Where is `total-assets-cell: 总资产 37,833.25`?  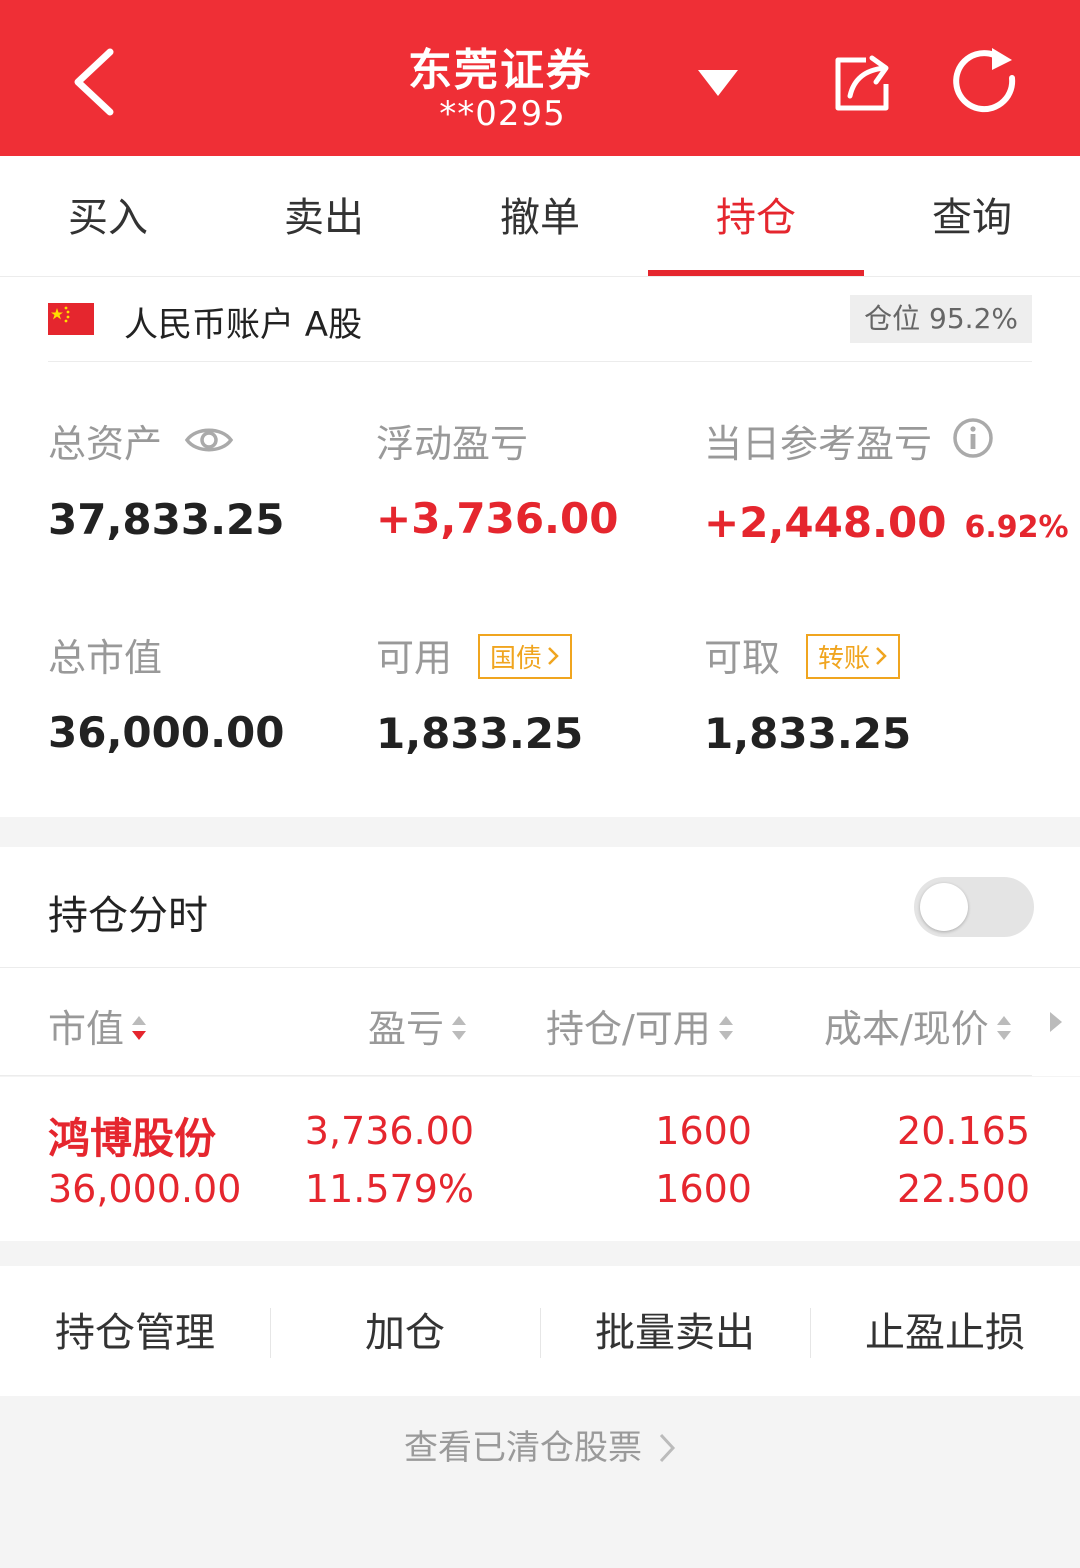 total-assets-cell: 总资产 37,833.25 is located at coordinates (166, 478).